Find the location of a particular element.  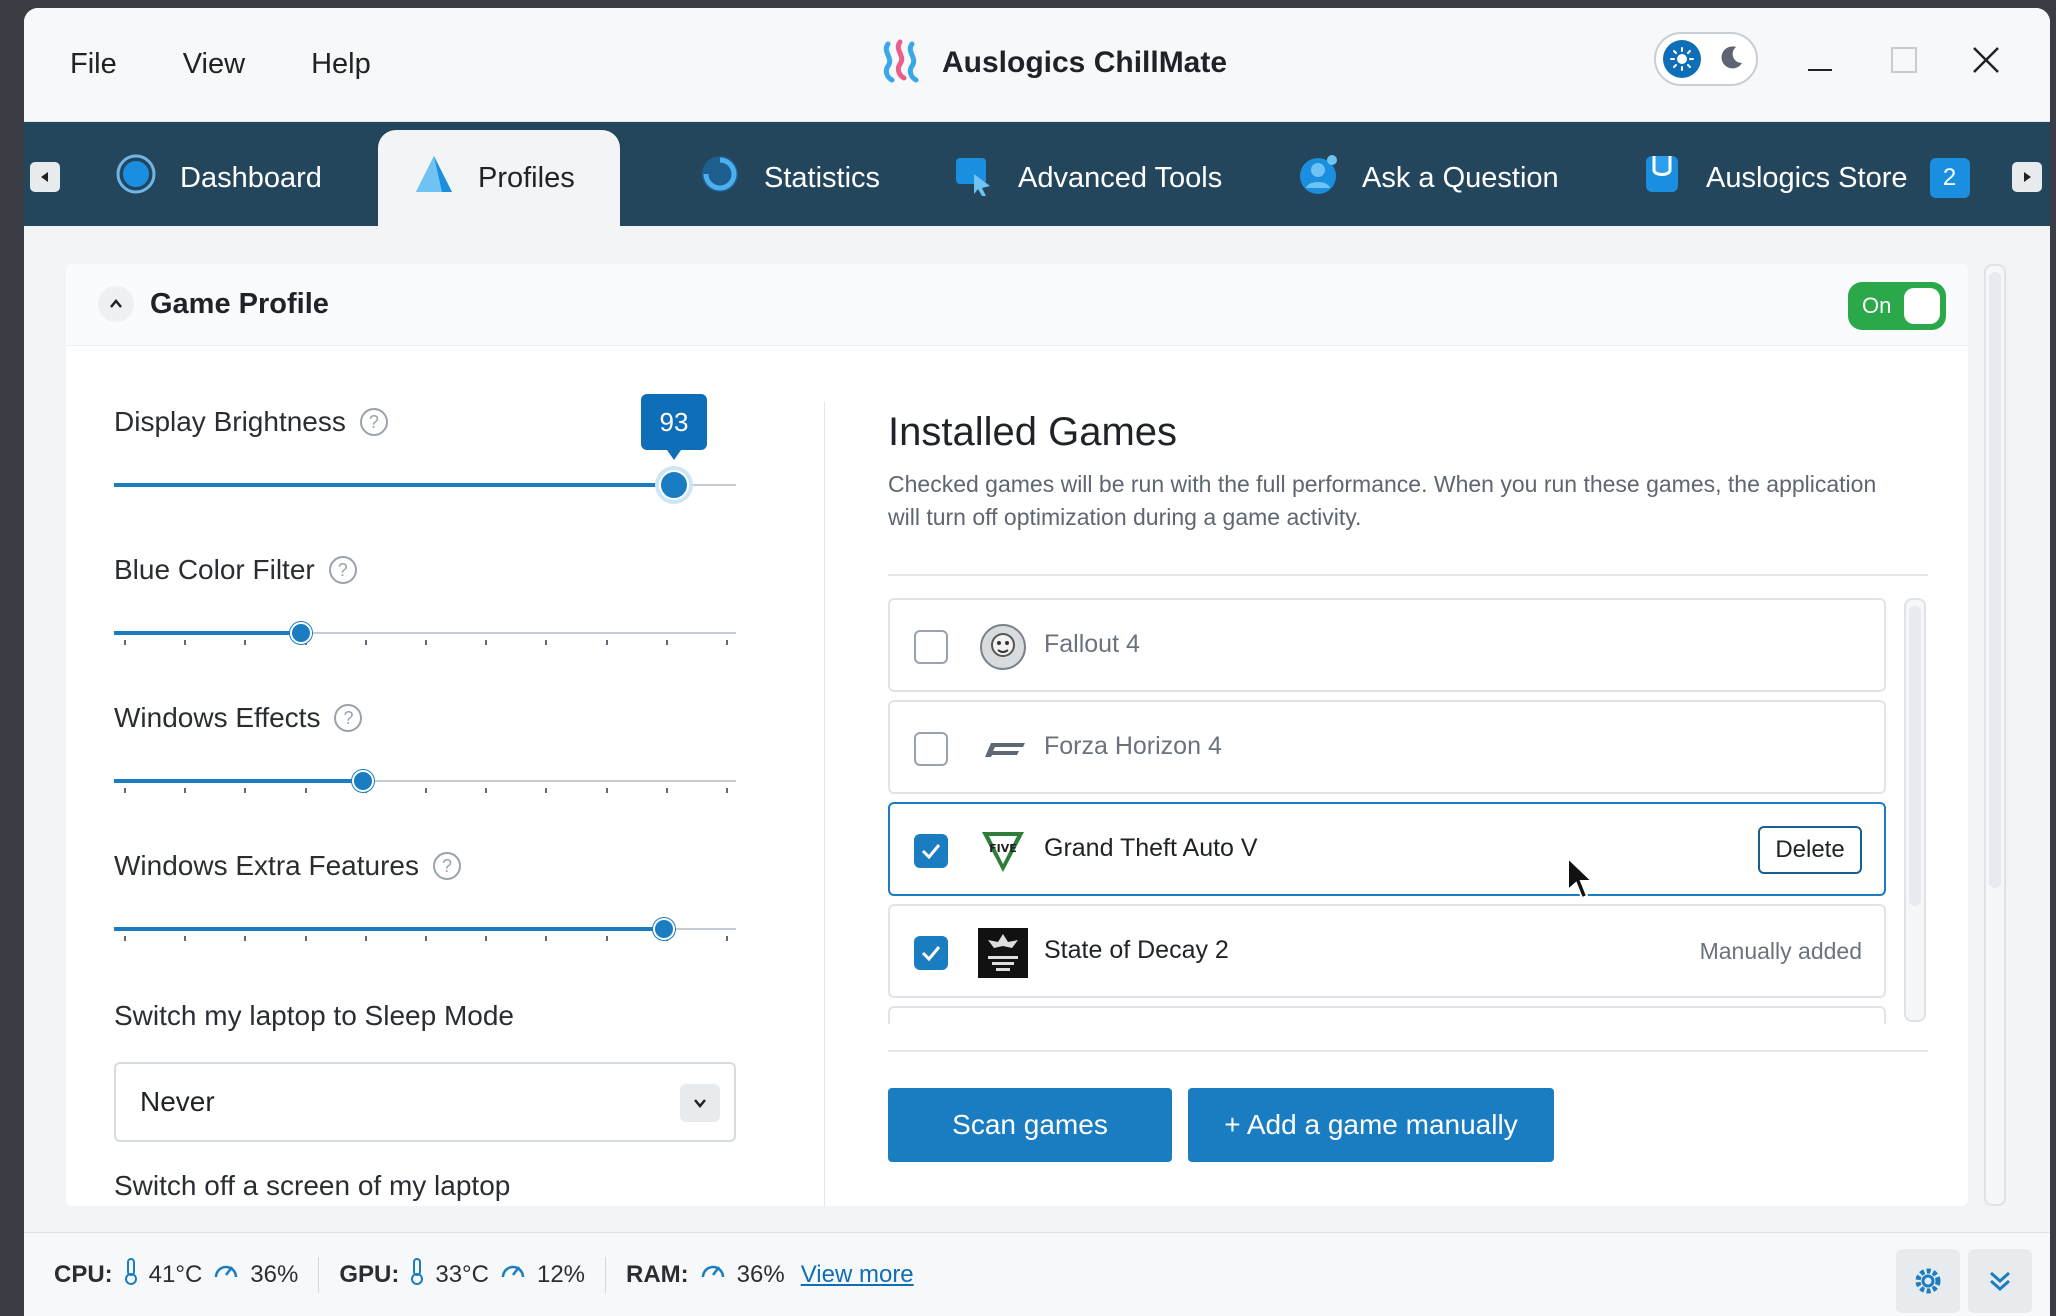

tab-profiles: Profiles is located at coordinates (499, 178).